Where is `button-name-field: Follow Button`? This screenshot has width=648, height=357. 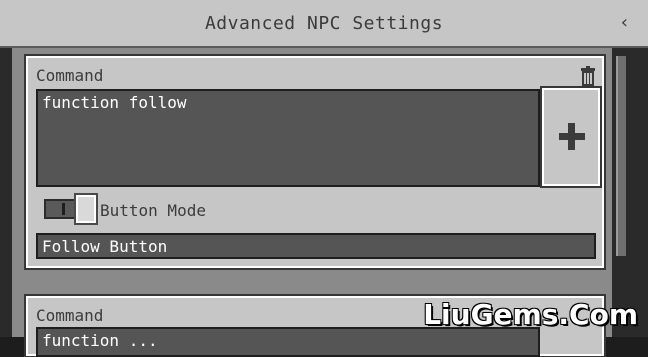 button-name-field: Follow Button is located at coordinates (316, 246).